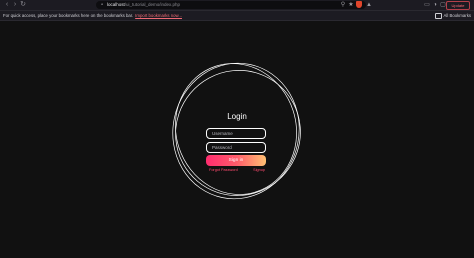 This screenshot has height=258, width=474. What do you see at coordinates (15, 5) in the screenshot?
I see `forward-icon: ›` at bounding box center [15, 5].